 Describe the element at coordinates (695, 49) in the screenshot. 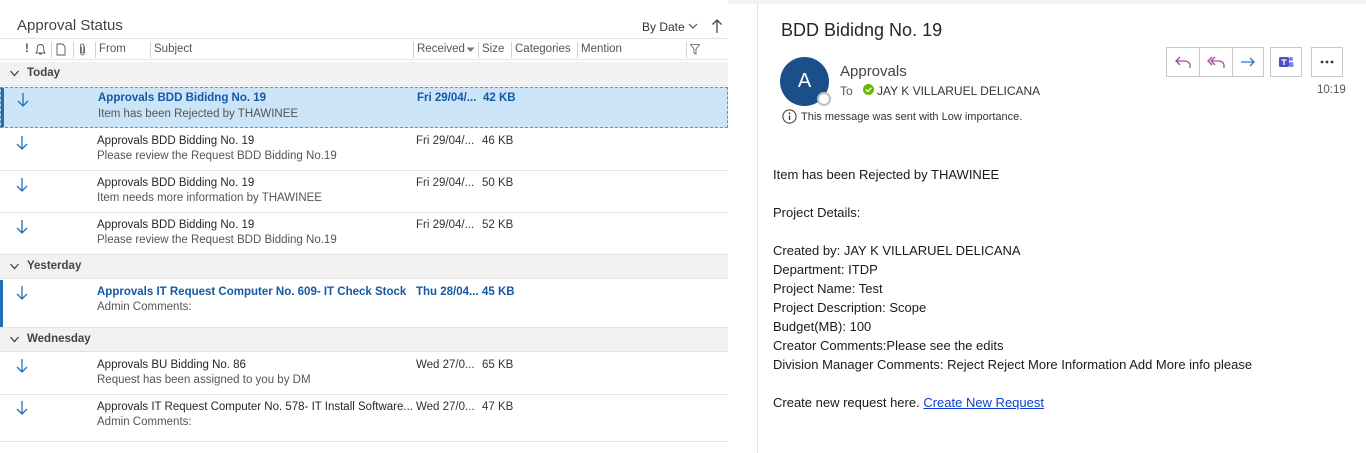

I see `filter-icon` at that location.